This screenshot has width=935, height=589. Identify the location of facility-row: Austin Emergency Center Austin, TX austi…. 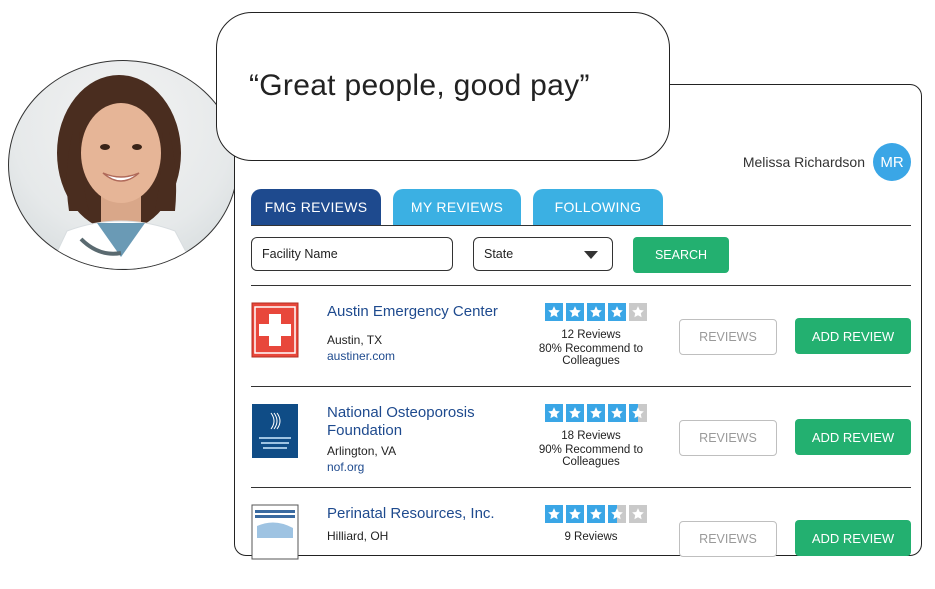
(581, 337).